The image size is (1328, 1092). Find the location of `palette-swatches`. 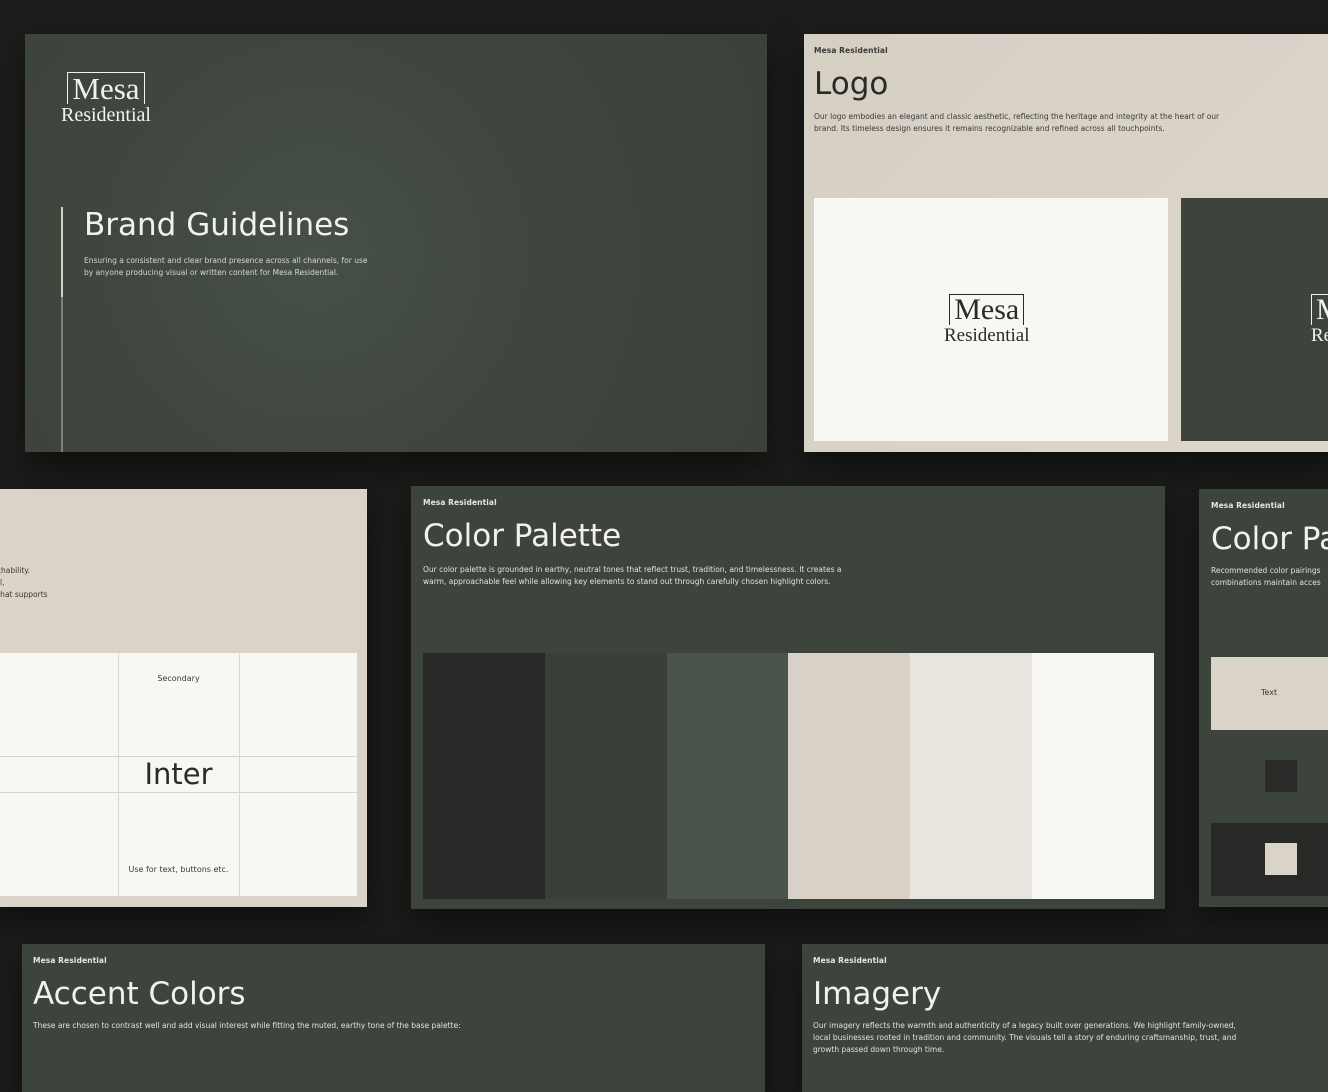

palette-swatches is located at coordinates (788, 776).